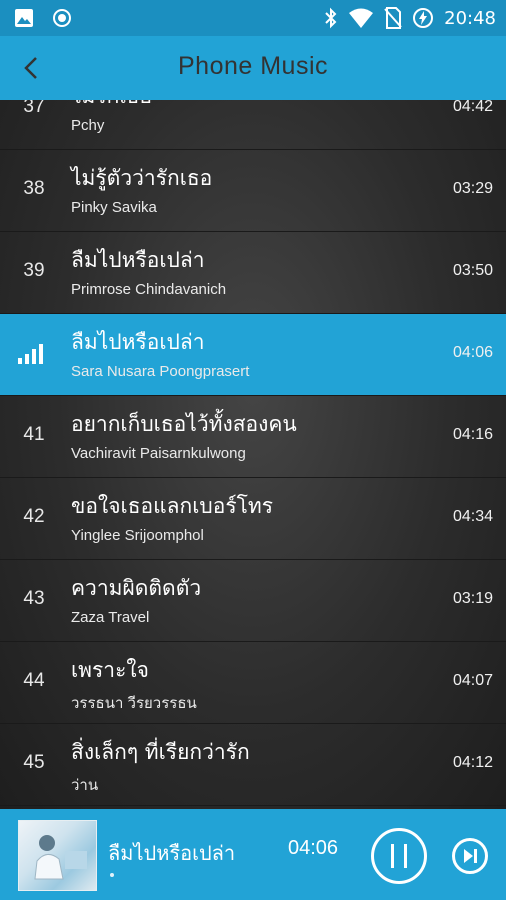 The width and height of the screenshot is (506, 900). Describe the element at coordinates (114, 207) in the screenshot. I see `track-artist: Pinky Savika` at that location.